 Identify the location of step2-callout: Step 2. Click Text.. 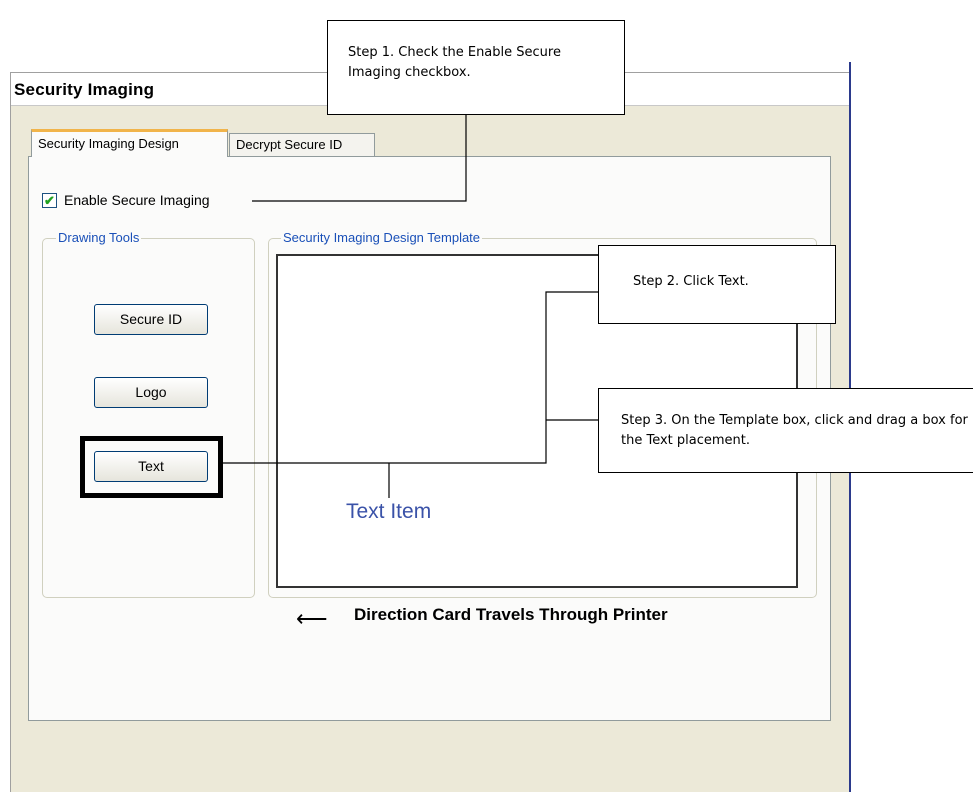
(717, 284).